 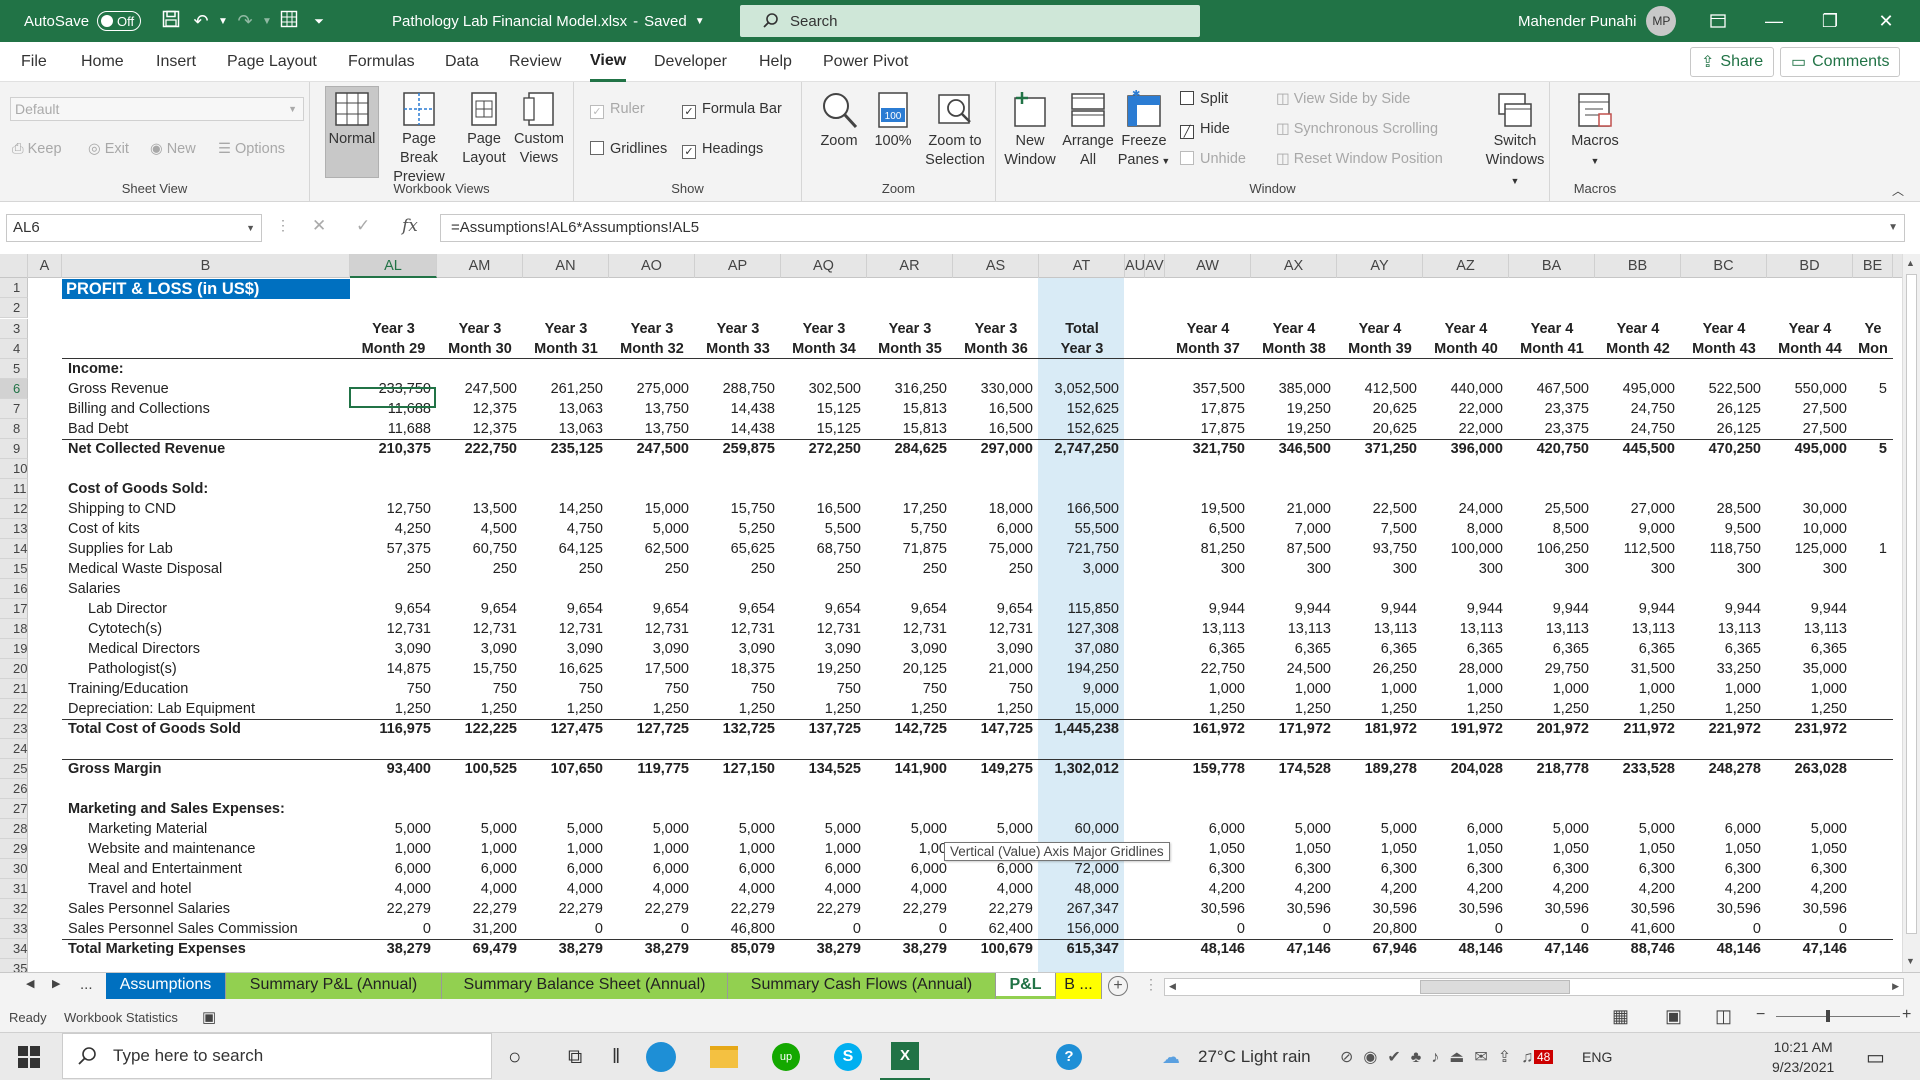 What do you see at coordinates (206, 689) in the screenshot?
I see `row-label: Training/Education` at bounding box center [206, 689].